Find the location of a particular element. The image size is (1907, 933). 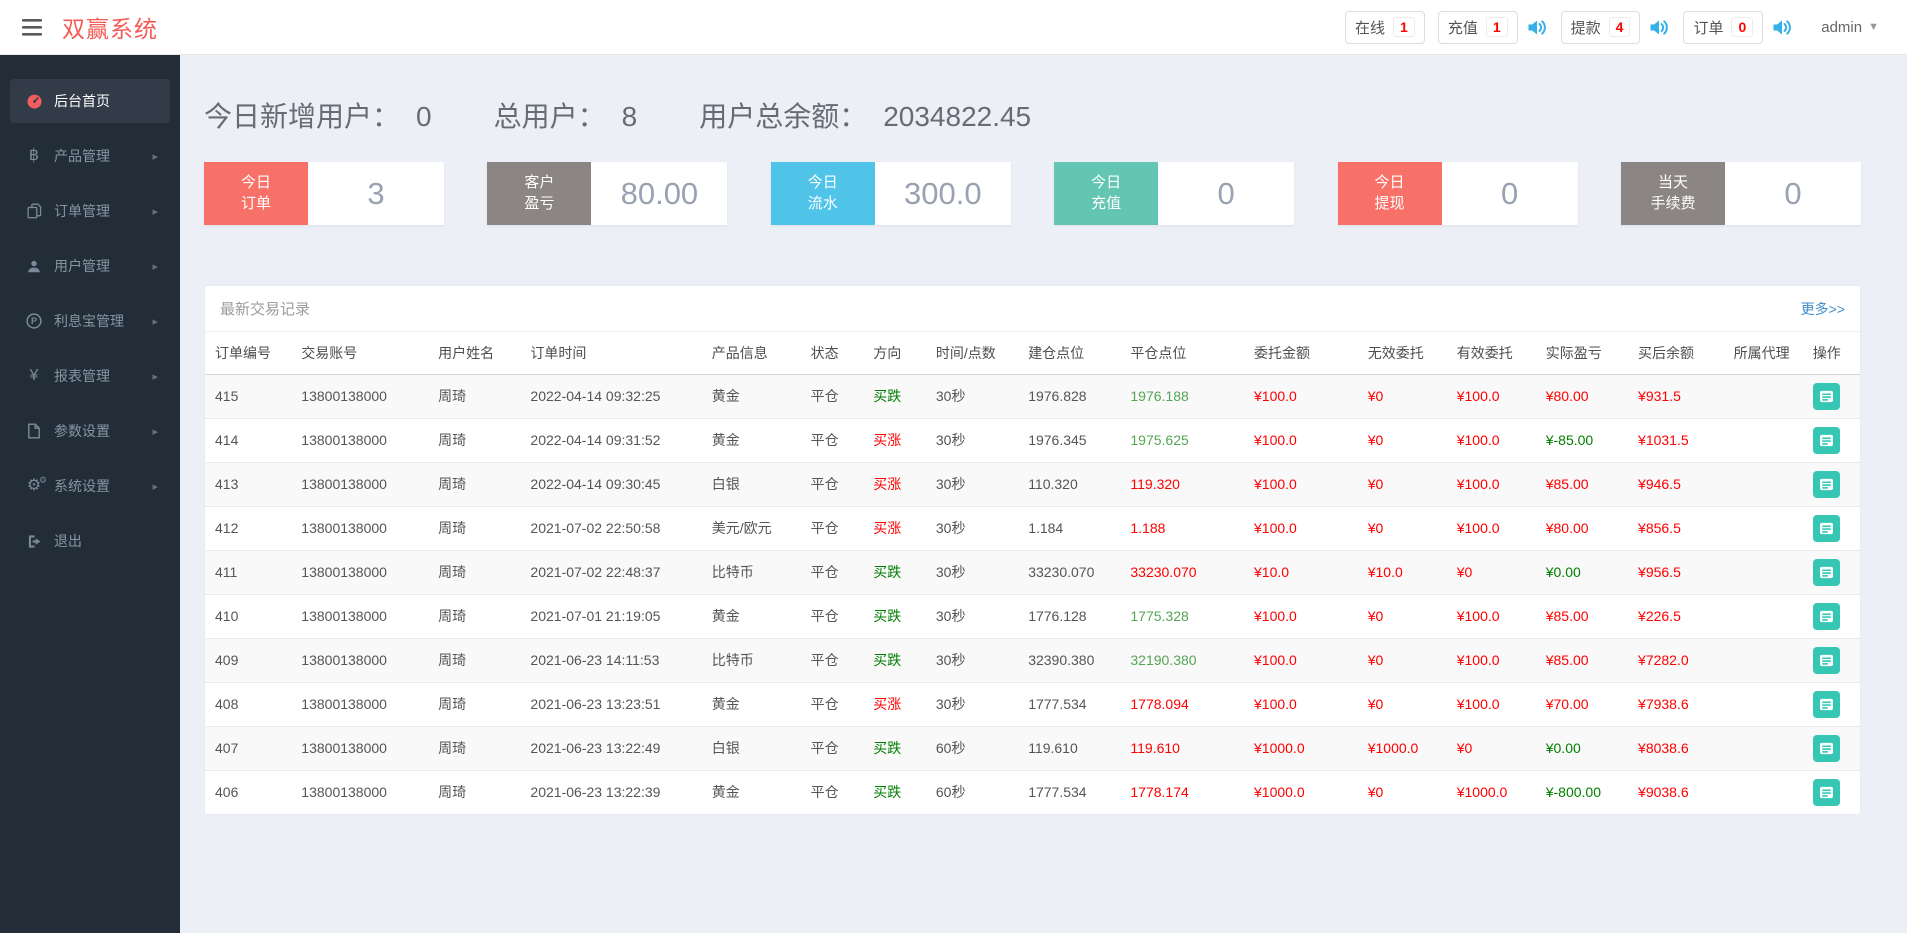

user-menu: admin ▼ is located at coordinates (1850, 27).